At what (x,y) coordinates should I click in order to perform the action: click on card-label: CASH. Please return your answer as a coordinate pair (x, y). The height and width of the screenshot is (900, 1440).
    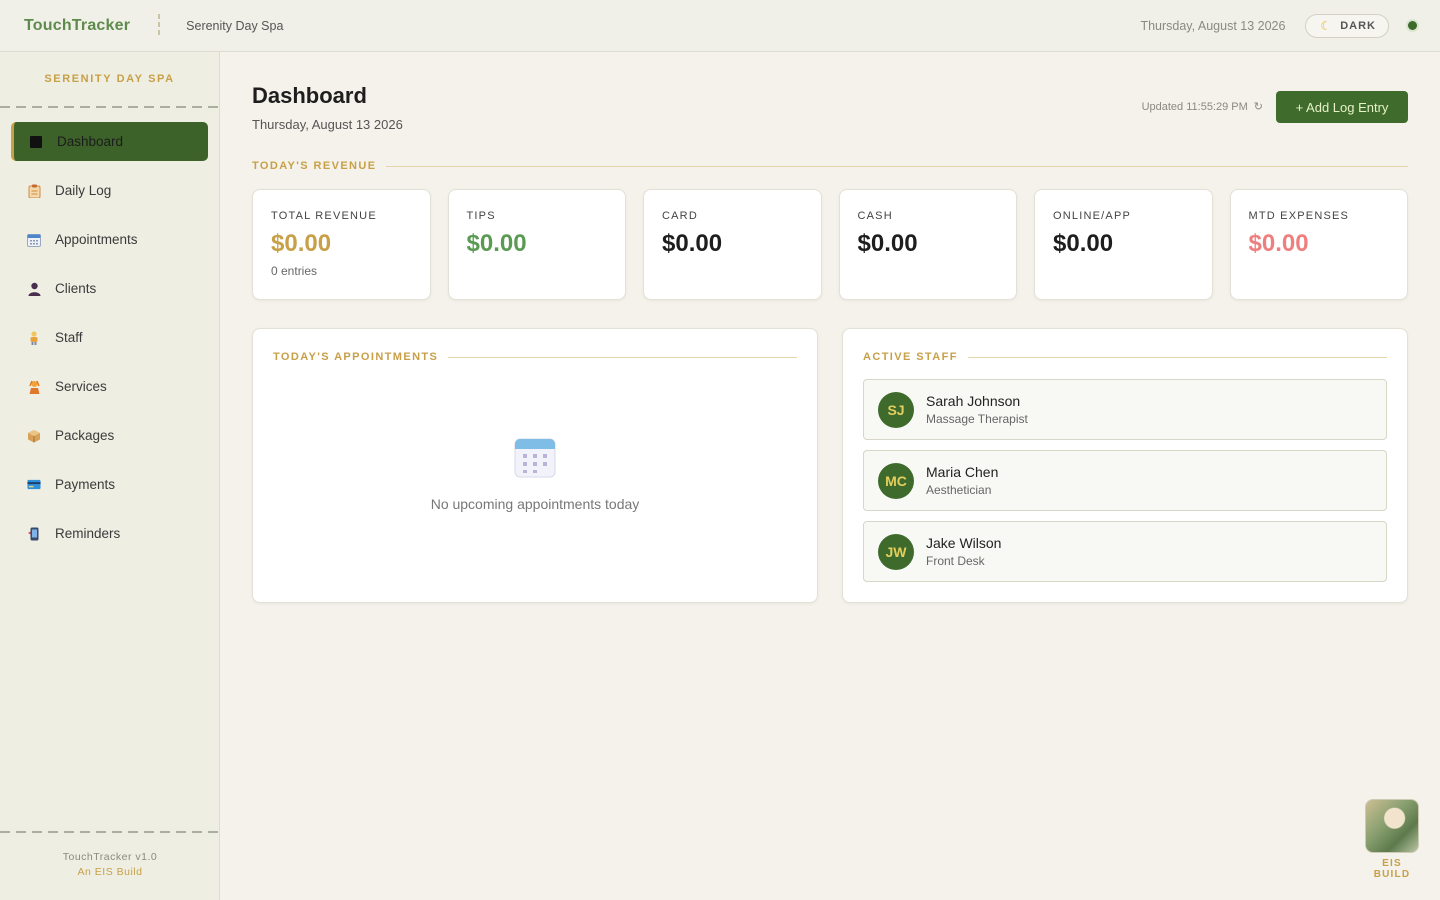
    Looking at the image, I should click on (875, 216).